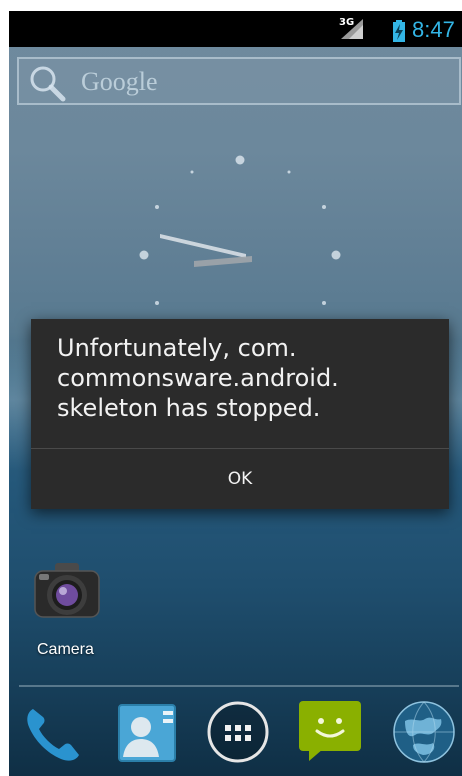  What do you see at coordinates (433, 29) in the screenshot?
I see `status-clock: 8:47` at bounding box center [433, 29].